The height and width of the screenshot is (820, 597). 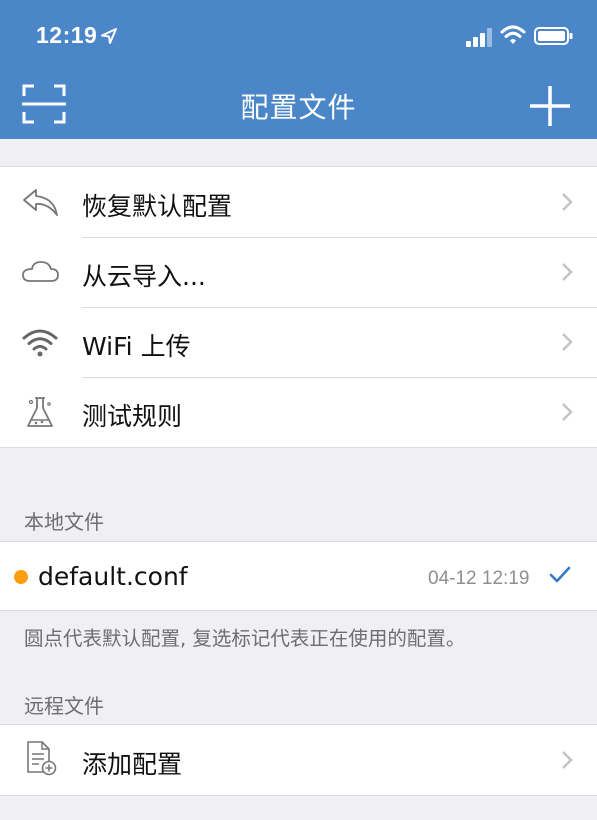 What do you see at coordinates (113, 576) in the screenshot?
I see `file-name: default.conf` at bounding box center [113, 576].